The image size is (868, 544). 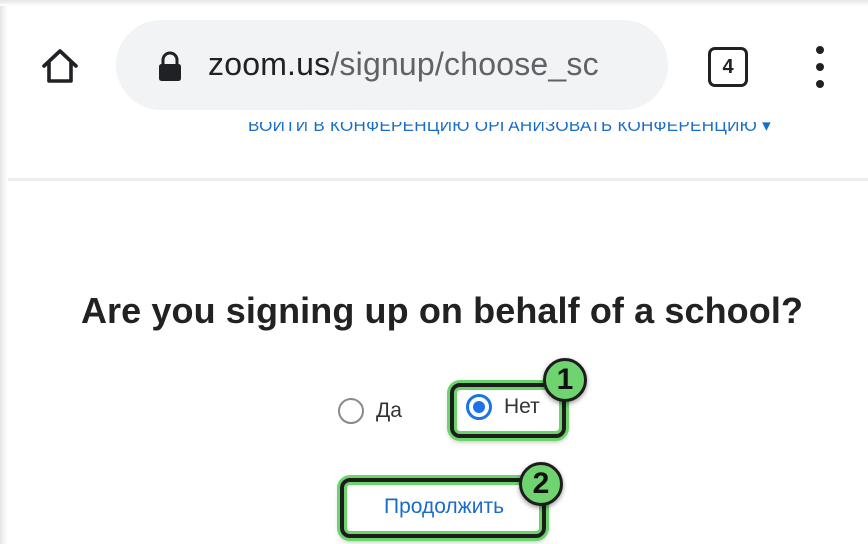 What do you see at coordinates (820, 67) in the screenshot?
I see `more-vert-icon` at bounding box center [820, 67].